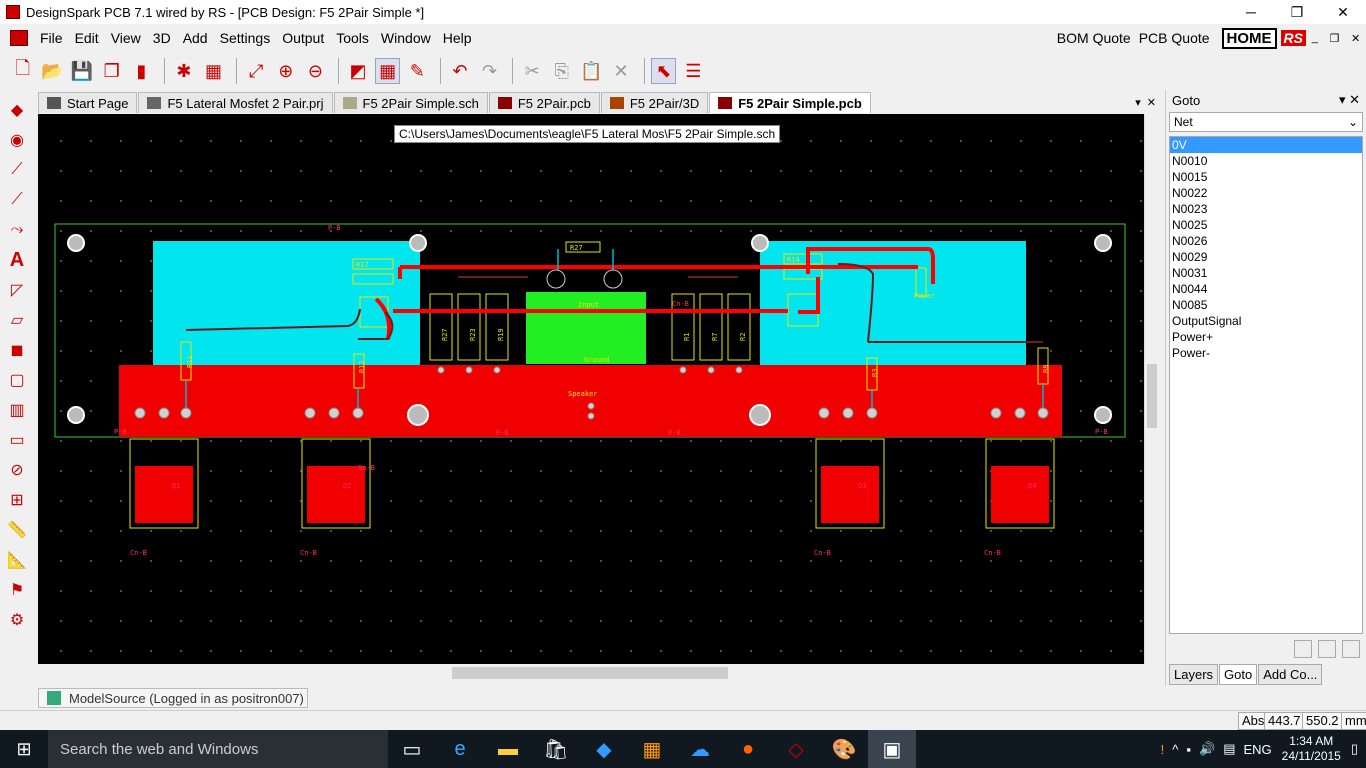  What do you see at coordinates (562, 71) in the screenshot?
I see `copy-icon: ⎘` at bounding box center [562, 71].